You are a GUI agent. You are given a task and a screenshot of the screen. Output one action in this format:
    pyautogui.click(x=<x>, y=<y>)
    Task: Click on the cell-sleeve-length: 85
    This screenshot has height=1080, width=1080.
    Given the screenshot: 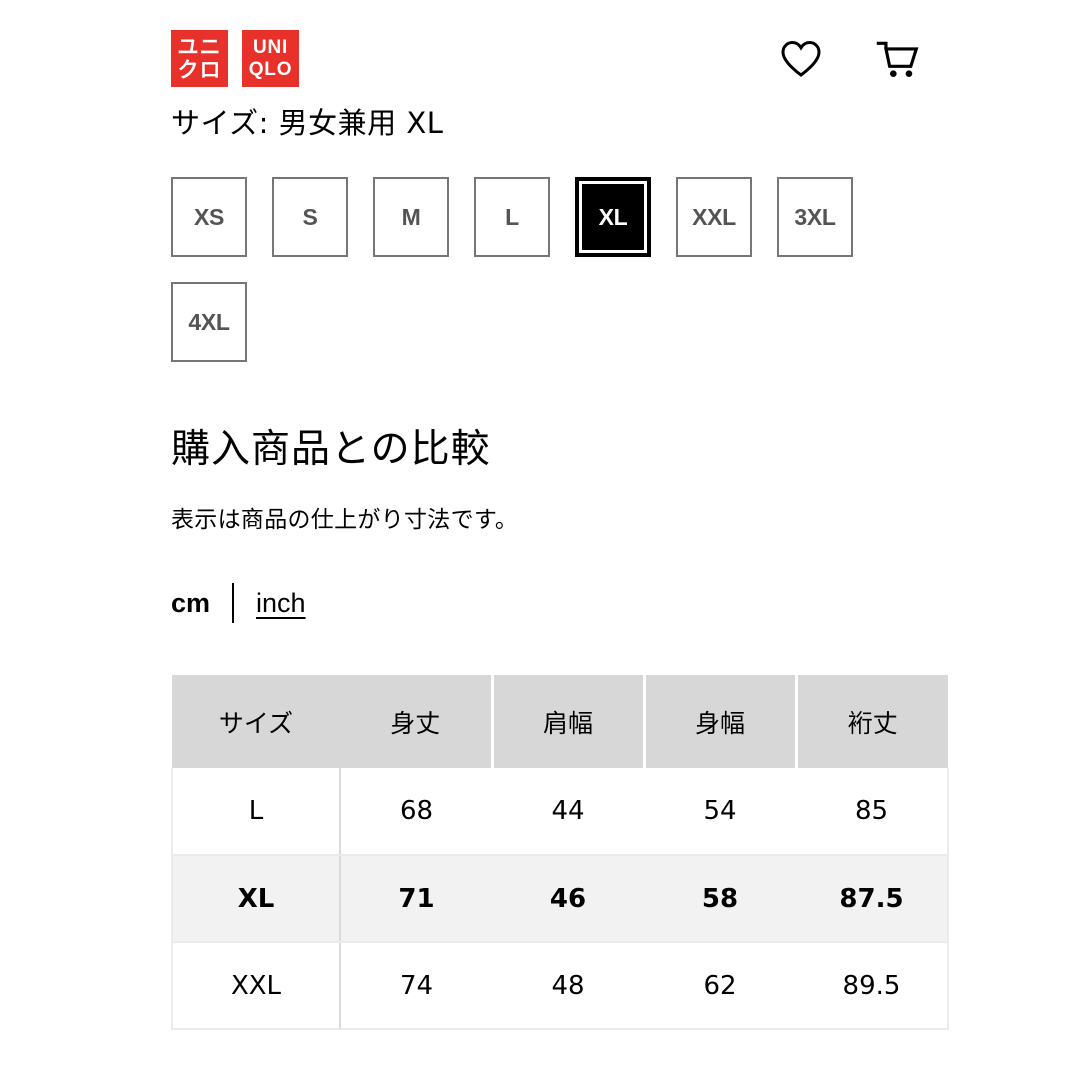 What is the action you would take?
    pyautogui.click(x=872, y=812)
    